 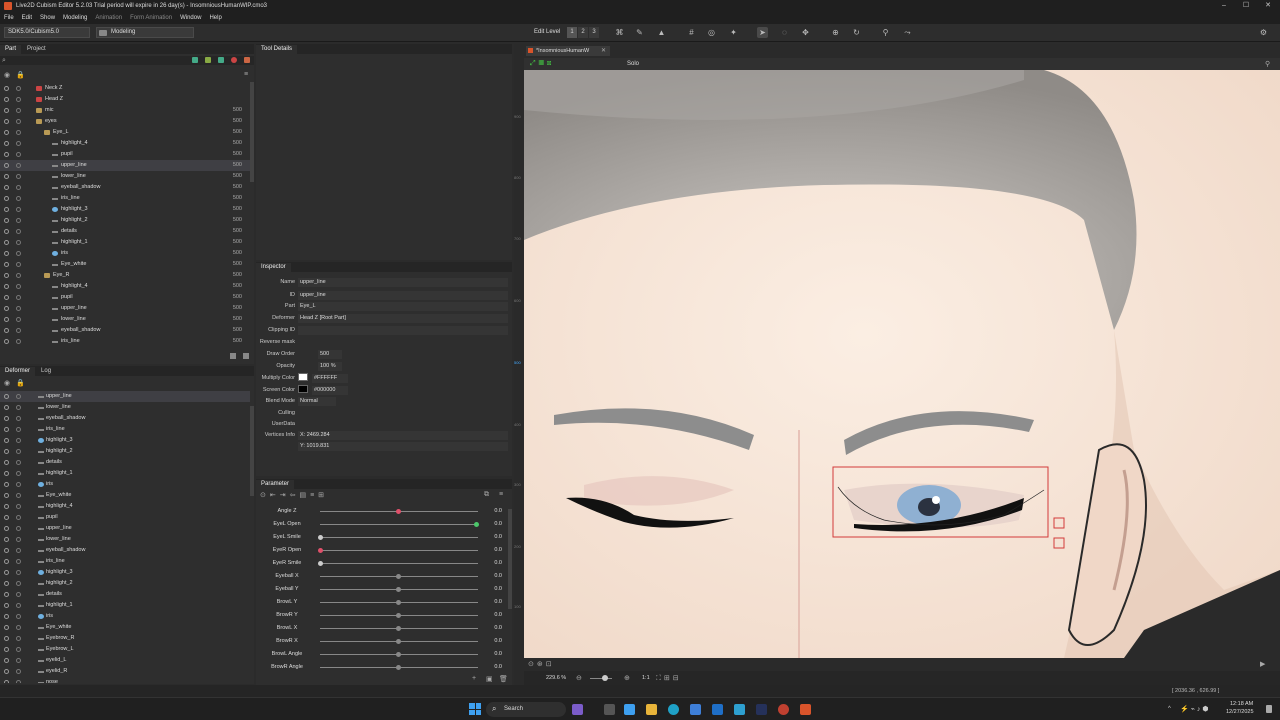 I want to click on clock-time: 12:18 AM, so click(x=1241, y=704).